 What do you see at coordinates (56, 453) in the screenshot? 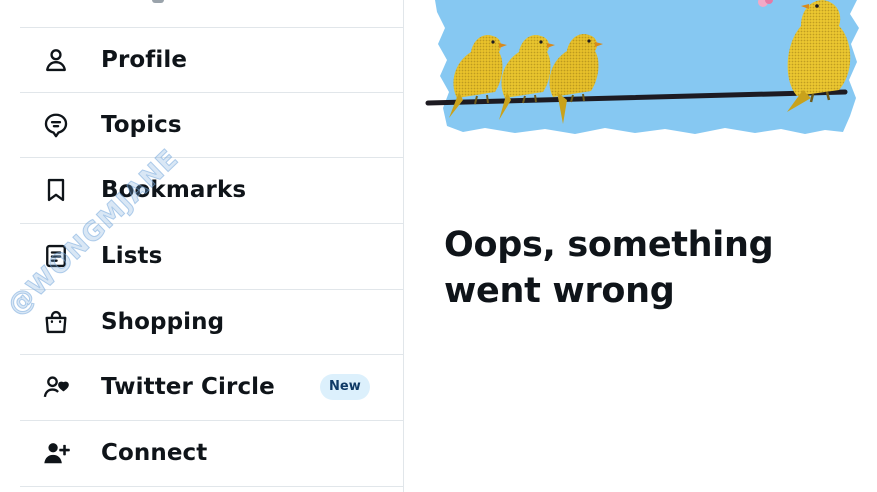
I see `add-person-icon` at bounding box center [56, 453].